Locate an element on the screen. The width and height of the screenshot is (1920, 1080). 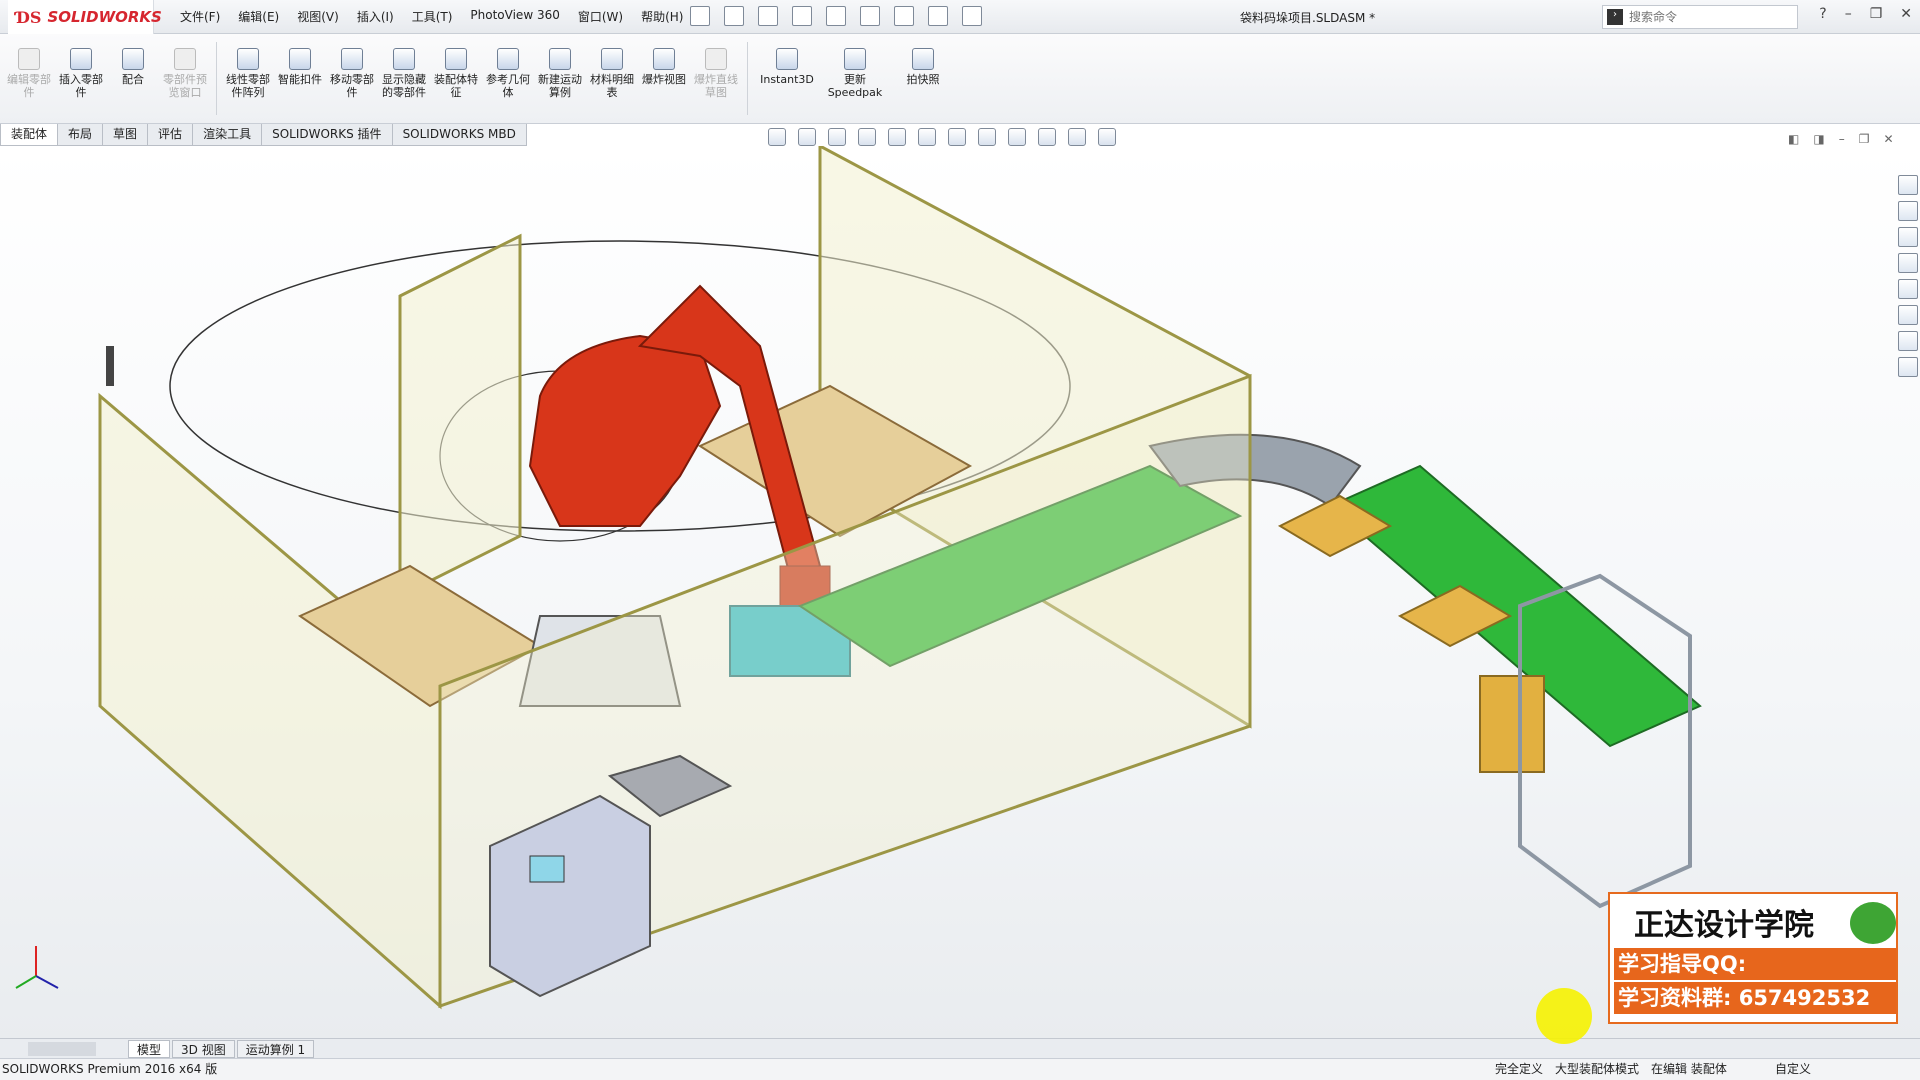
apply-scene-icon is located at coordinates (1047, 137).